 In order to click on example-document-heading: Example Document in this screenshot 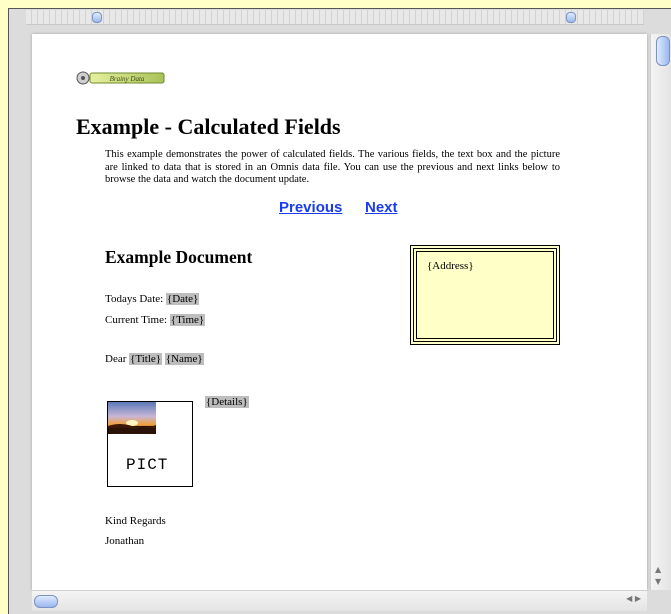, I will do `click(179, 257)`.